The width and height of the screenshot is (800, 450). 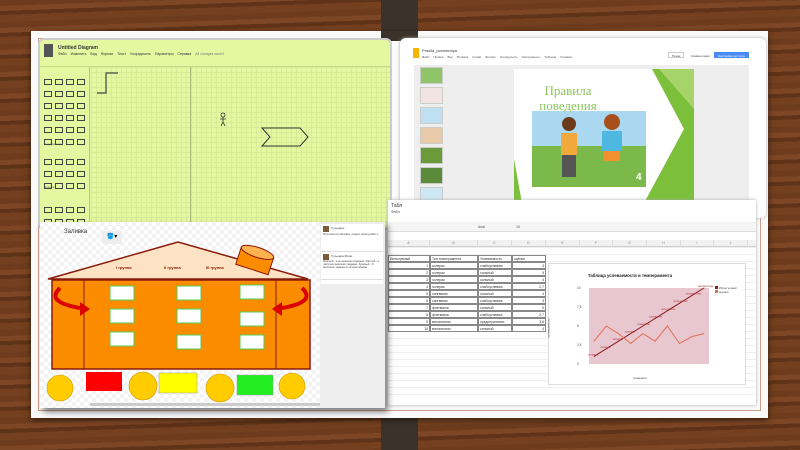 I want to click on share-button: Настройки доступа, so click(x=731, y=55).